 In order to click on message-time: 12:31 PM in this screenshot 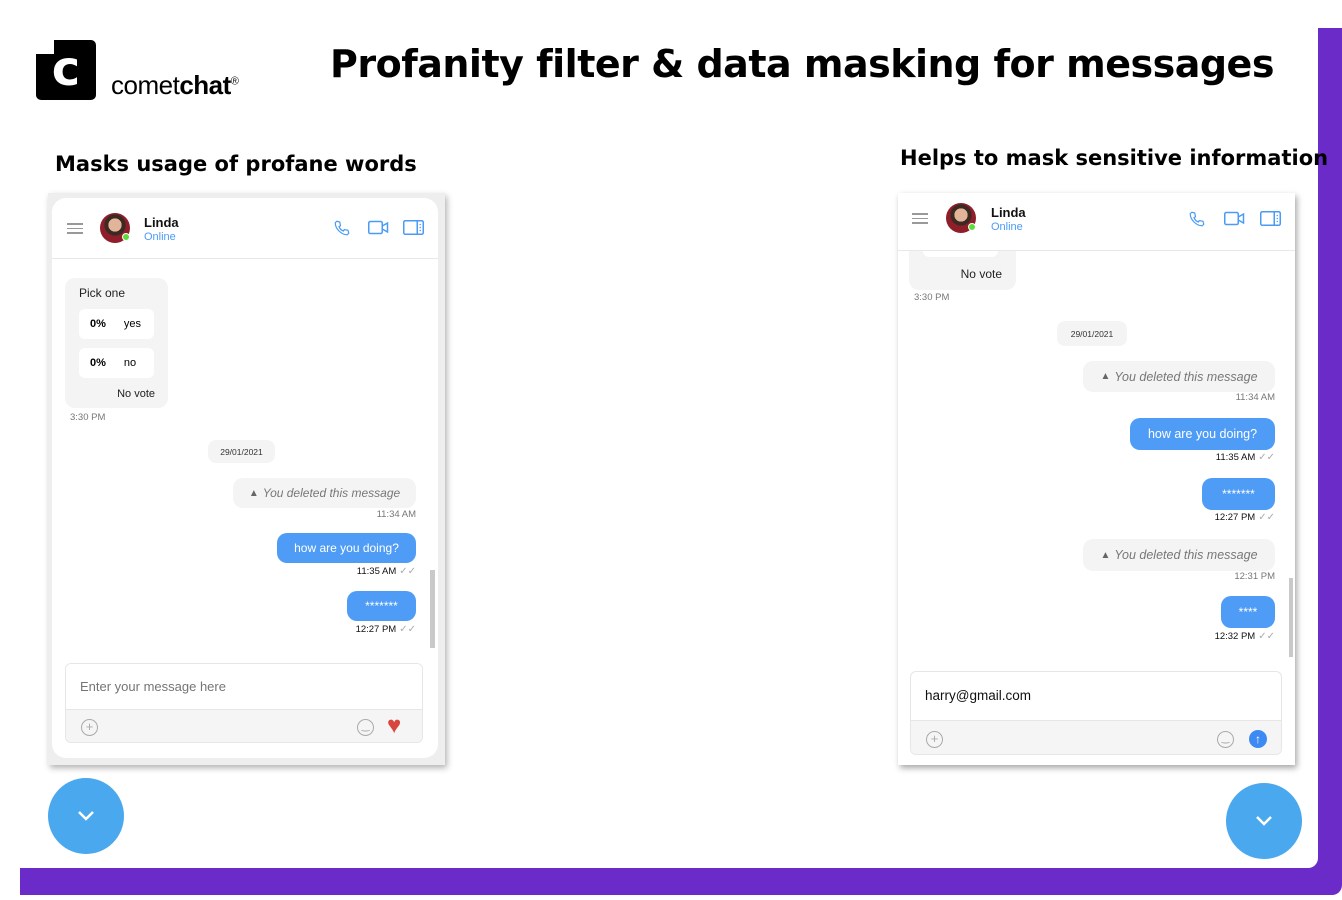, I will do `click(1254, 576)`.